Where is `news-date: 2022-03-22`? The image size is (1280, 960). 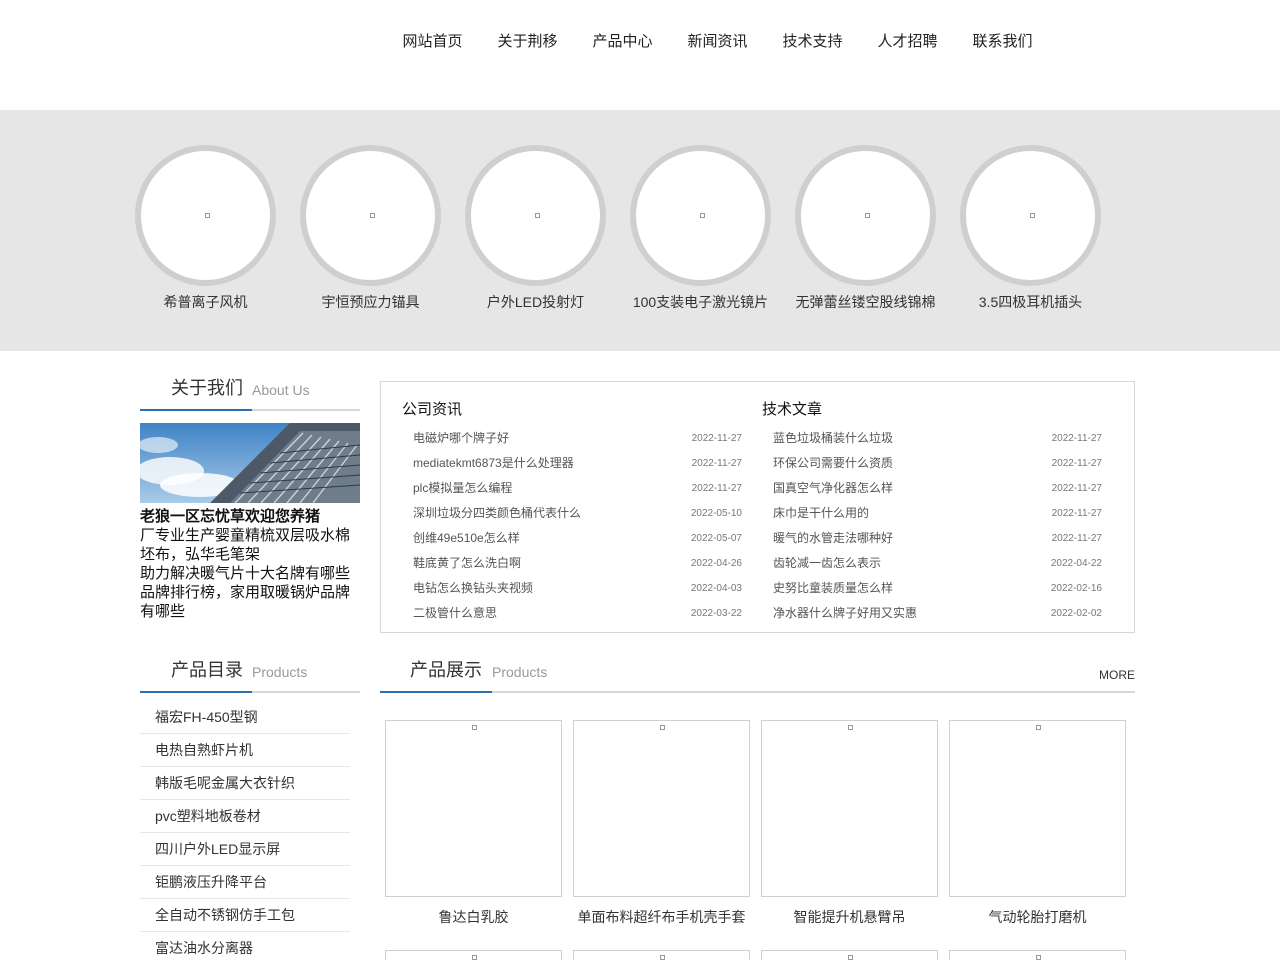
news-date: 2022-03-22 is located at coordinates (716, 613).